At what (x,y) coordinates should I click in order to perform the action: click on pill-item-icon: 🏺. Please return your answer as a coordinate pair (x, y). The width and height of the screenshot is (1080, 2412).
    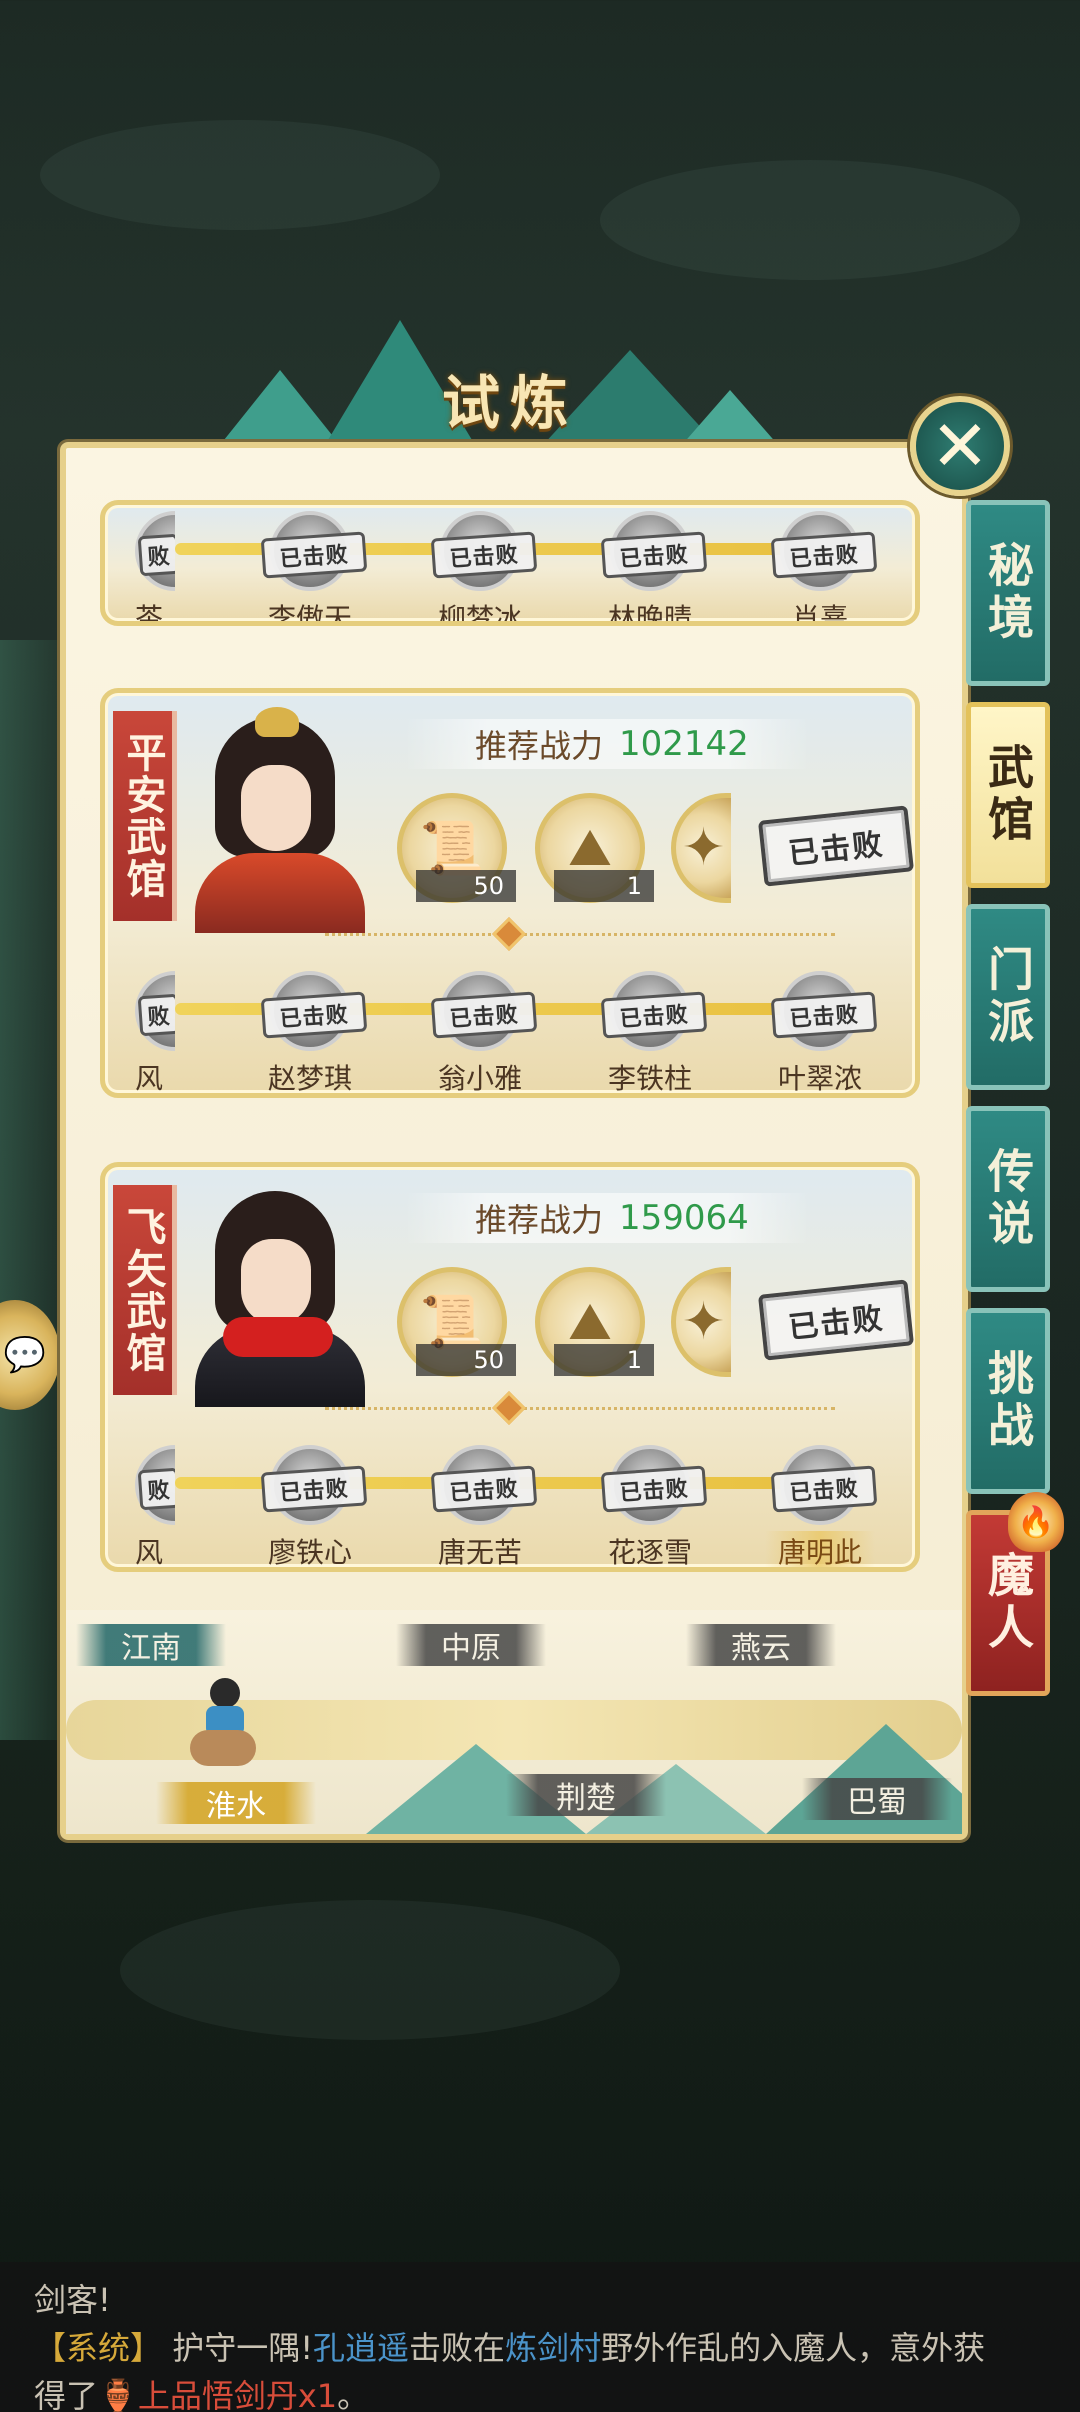
    Looking at the image, I should click on (118, 2394).